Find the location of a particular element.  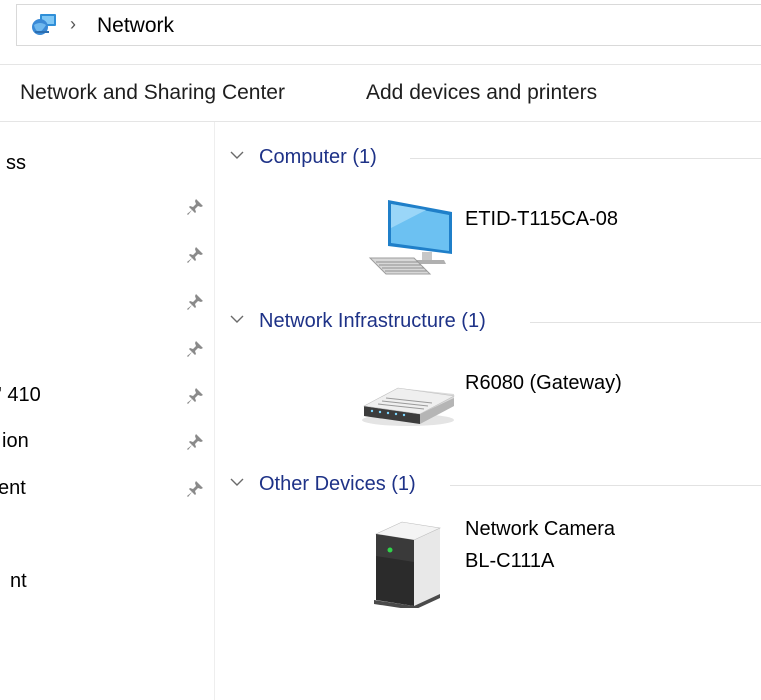

nav-item-label: ent is located at coordinates (13, 488).